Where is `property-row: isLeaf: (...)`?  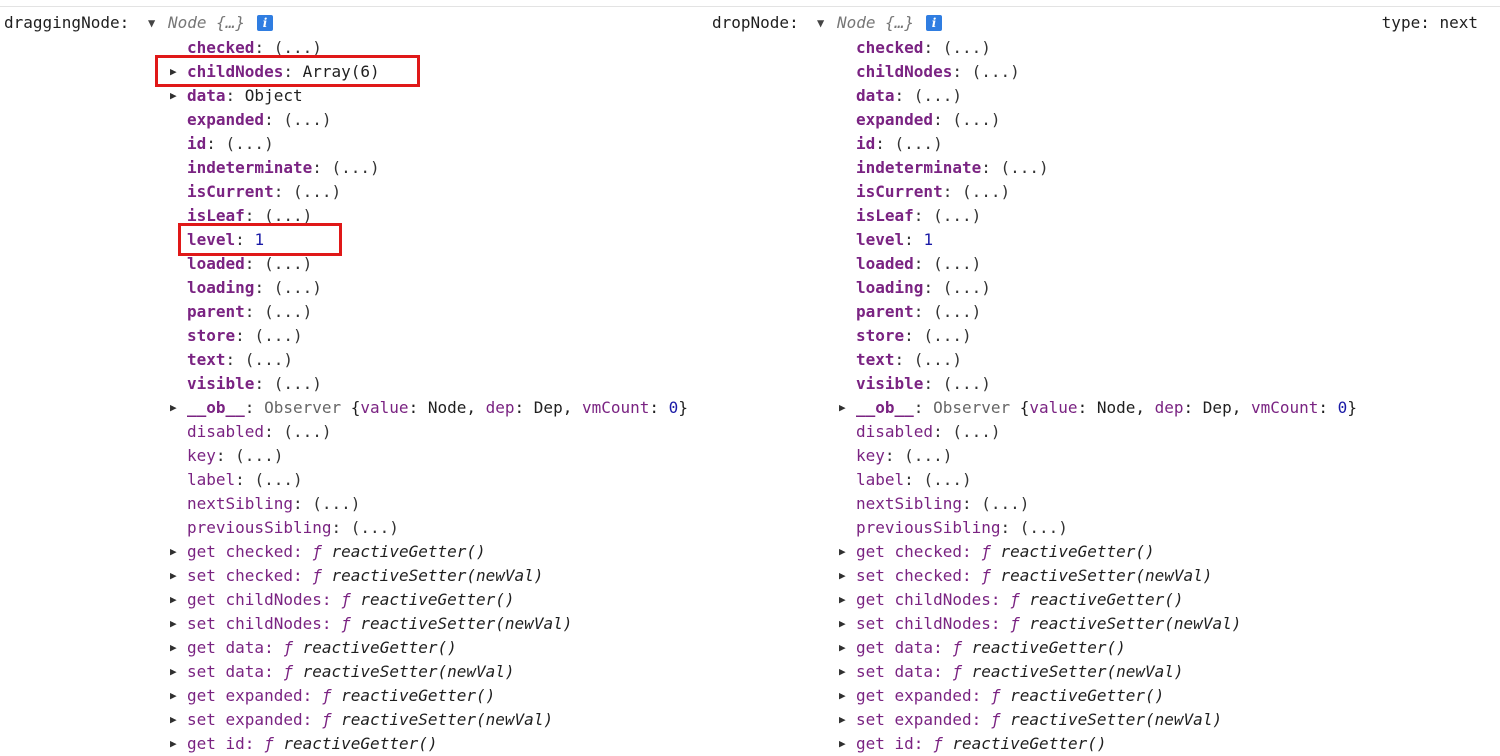 property-row: isLeaf: (...) is located at coordinates (1106, 216).